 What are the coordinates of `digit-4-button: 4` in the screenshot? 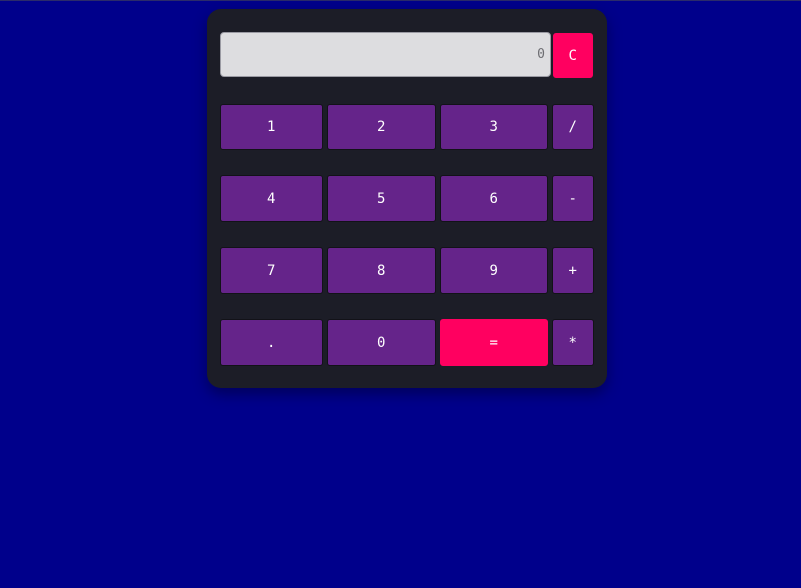 It's located at (271, 198).